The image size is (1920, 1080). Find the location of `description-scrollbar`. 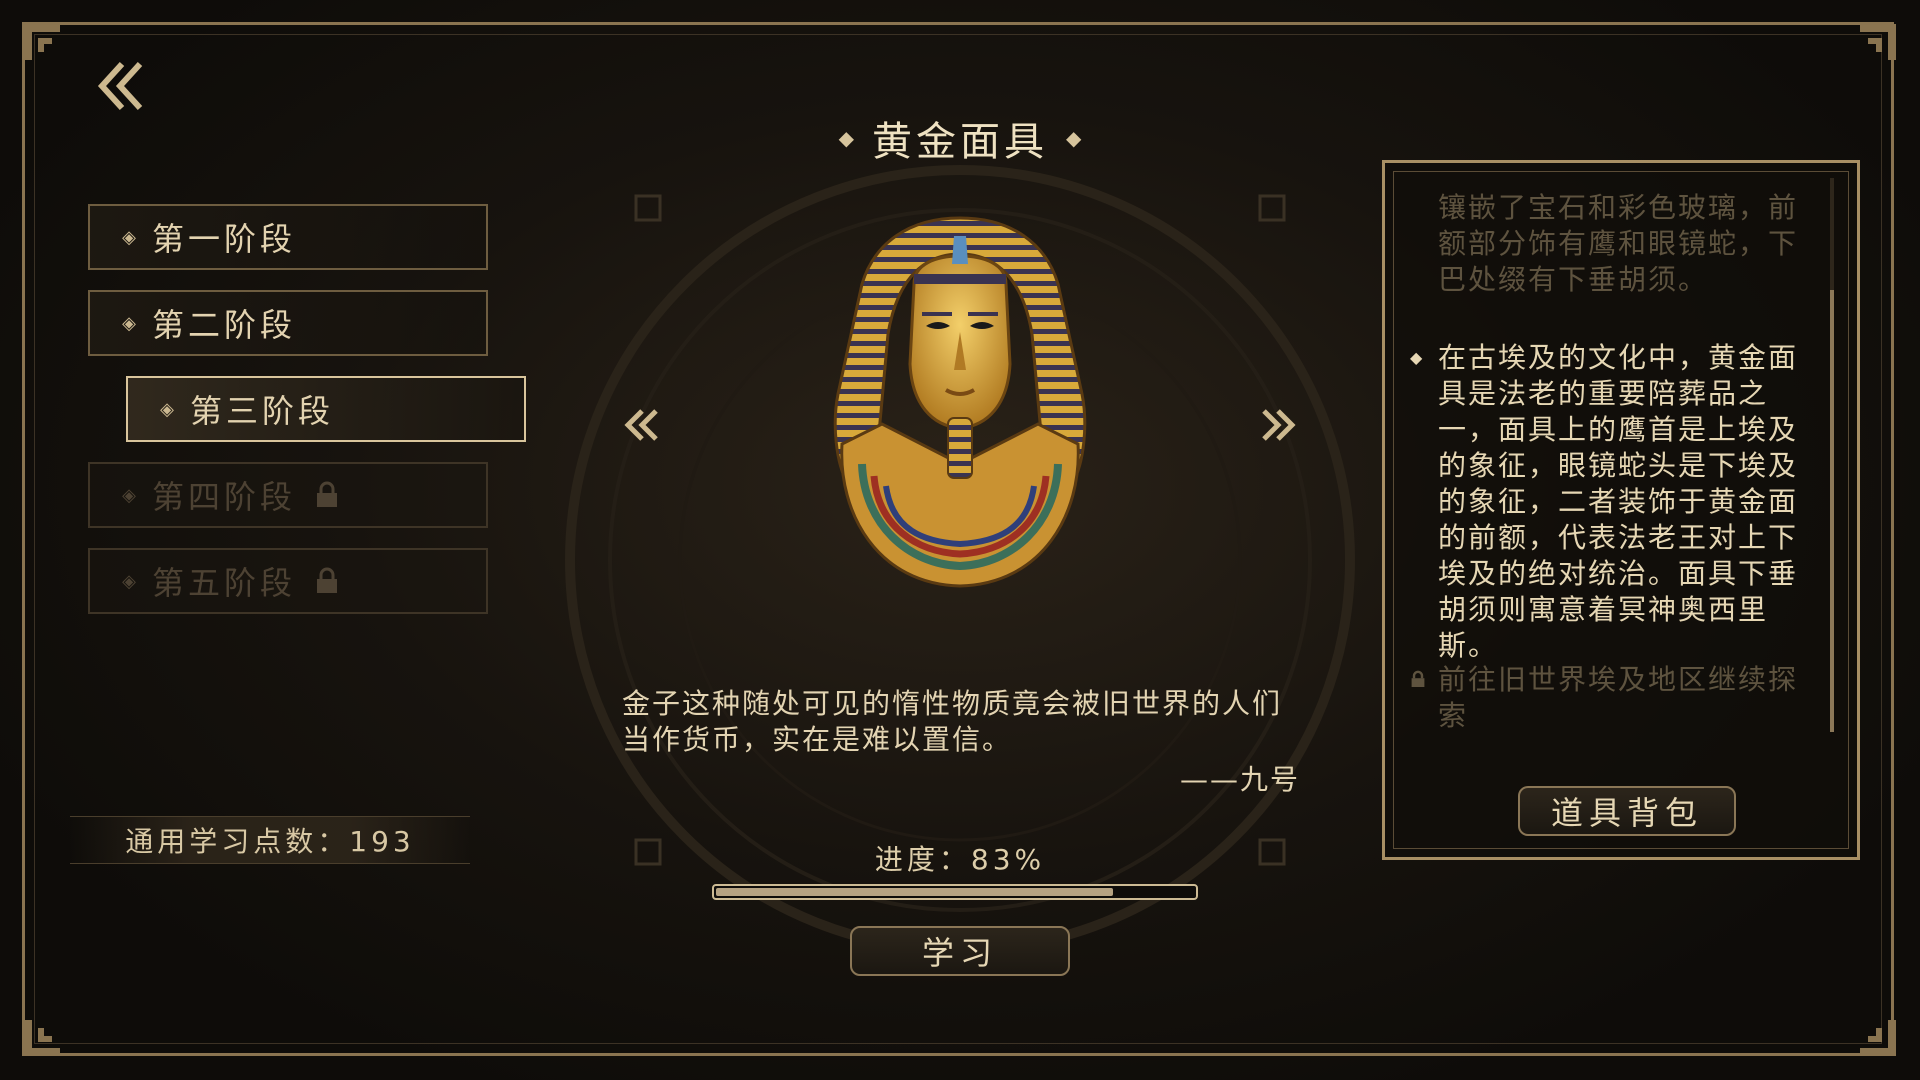

description-scrollbar is located at coordinates (1832, 455).